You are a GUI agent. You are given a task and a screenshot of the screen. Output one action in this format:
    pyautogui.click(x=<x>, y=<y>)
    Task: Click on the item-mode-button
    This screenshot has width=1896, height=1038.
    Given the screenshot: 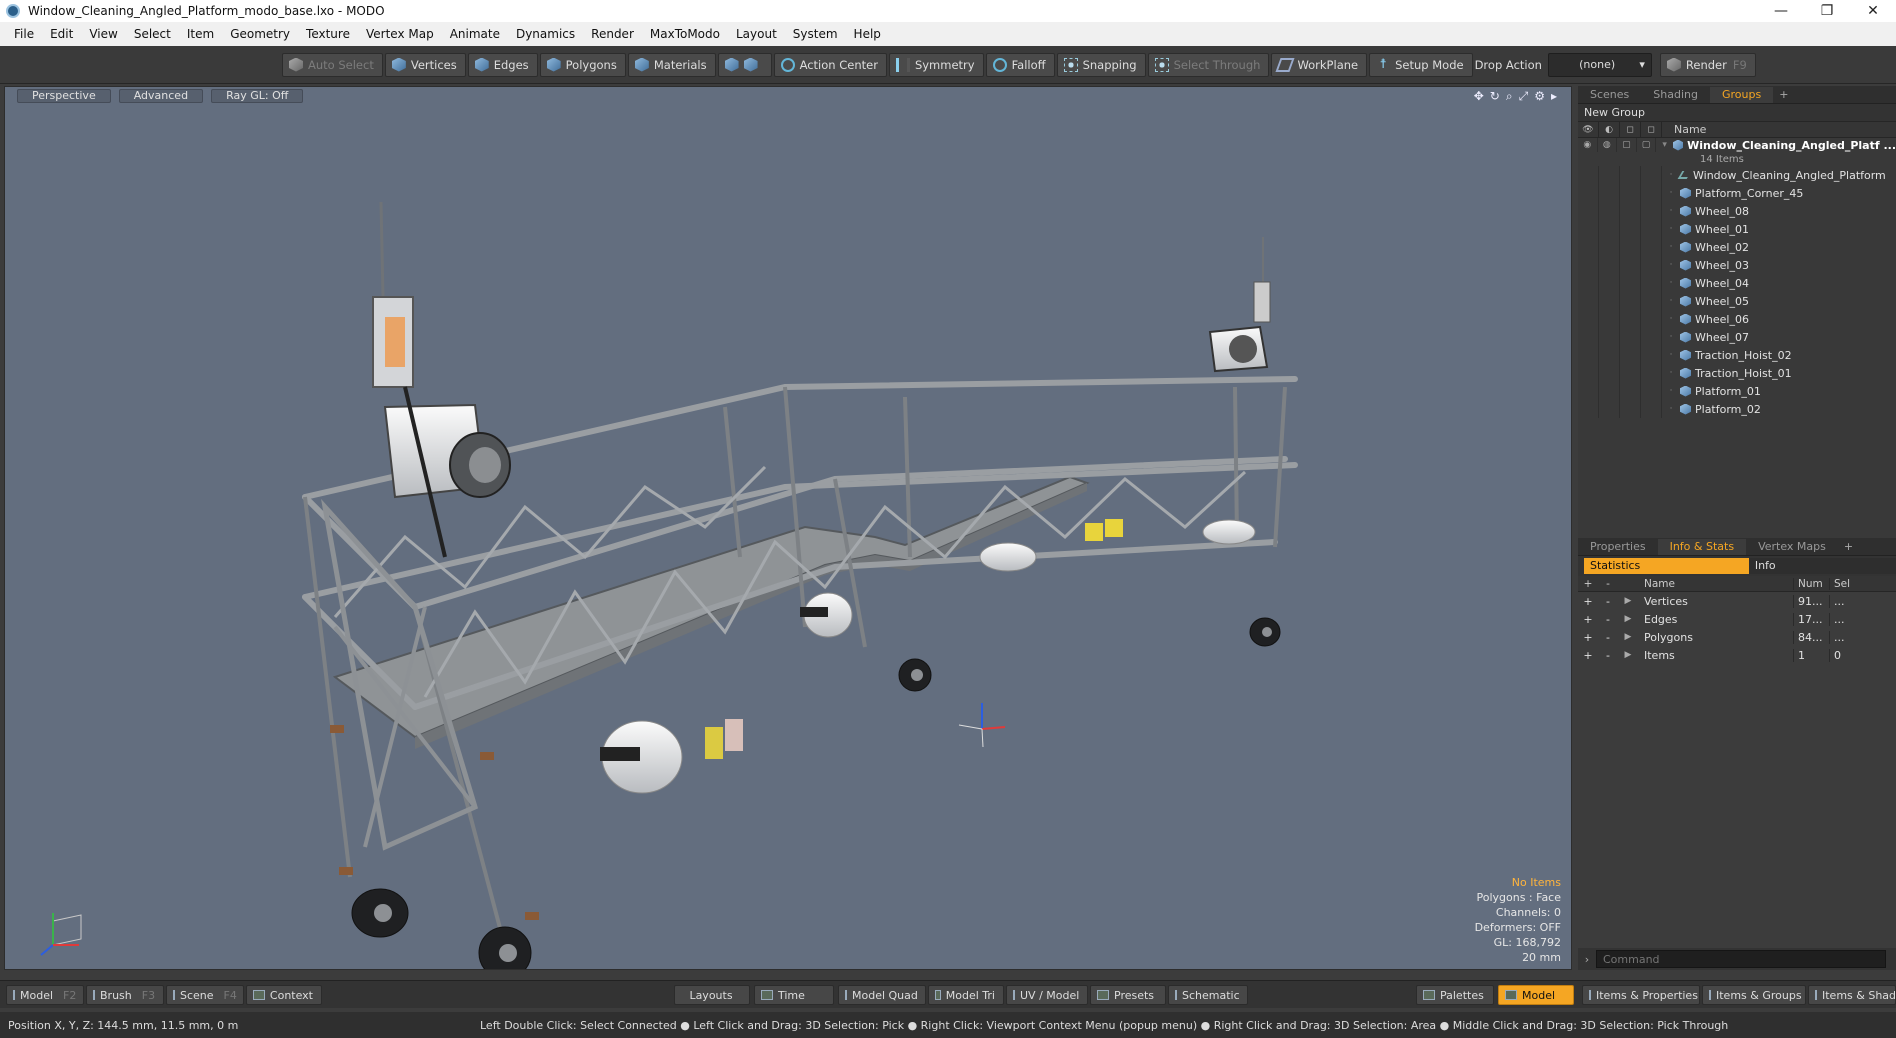 What is the action you would take?
    pyautogui.click(x=744, y=64)
    